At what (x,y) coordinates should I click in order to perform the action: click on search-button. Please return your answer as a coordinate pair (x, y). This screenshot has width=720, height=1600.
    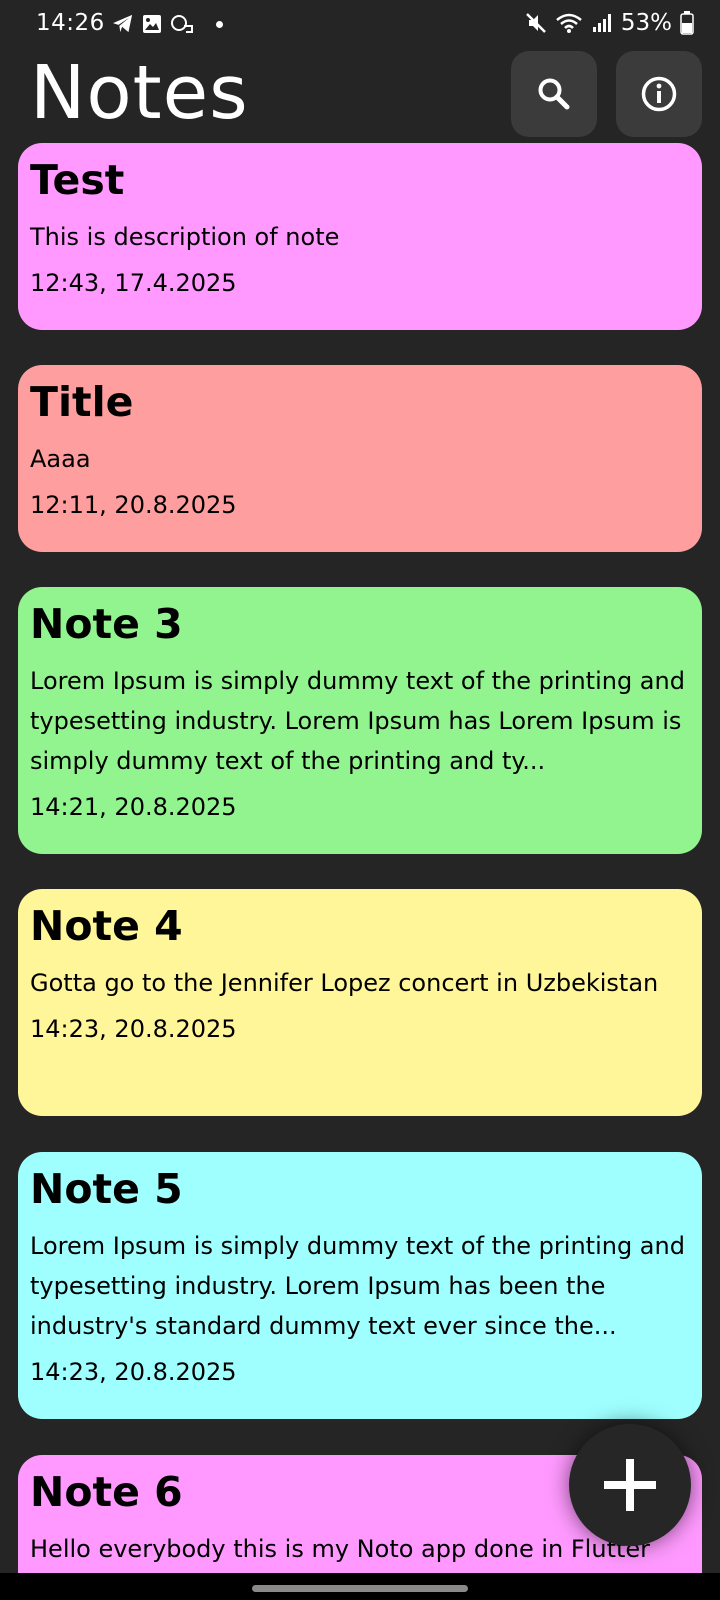
    Looking at the image, I should click on (554, 94).